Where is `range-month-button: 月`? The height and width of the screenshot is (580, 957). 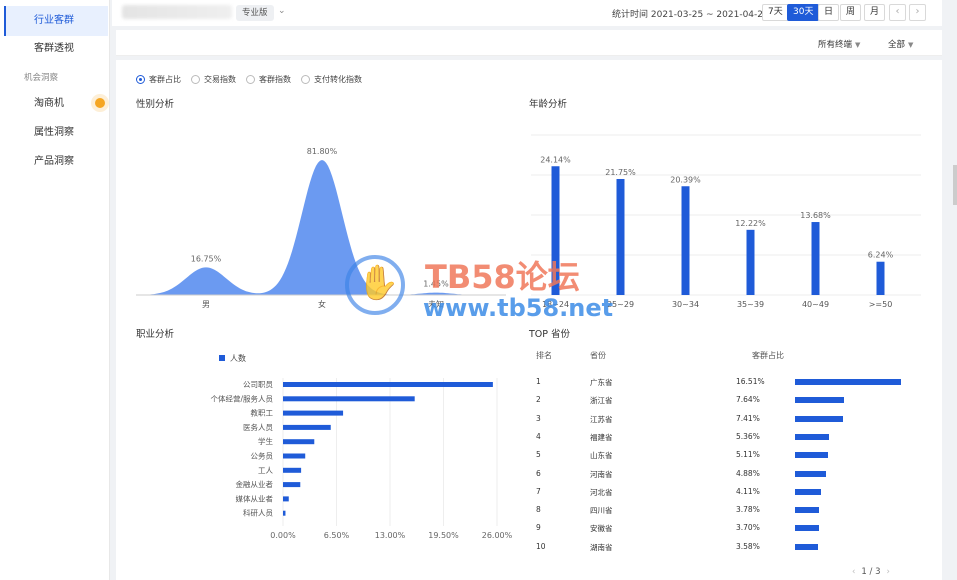 range-month-button: 月 is located at coordinates (875, 12).